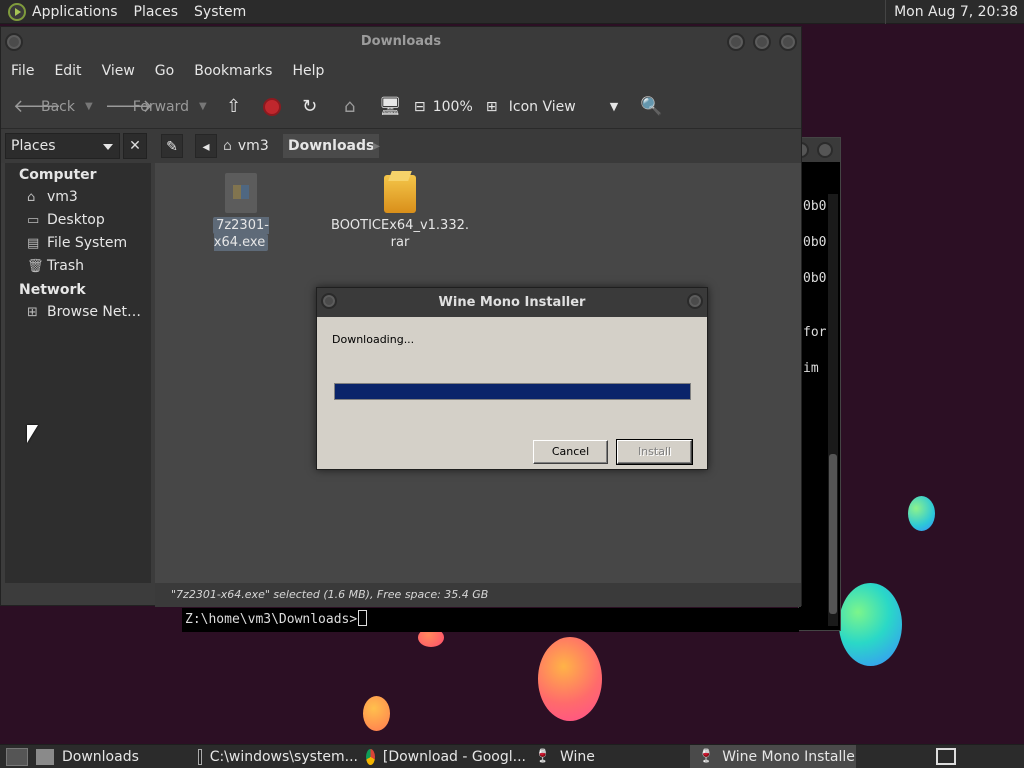 The width and height of the screenshot is (1024, 768). Describe the element at coordinates (118, 71) in the screenshot. I see `menu-view: View` at that location.